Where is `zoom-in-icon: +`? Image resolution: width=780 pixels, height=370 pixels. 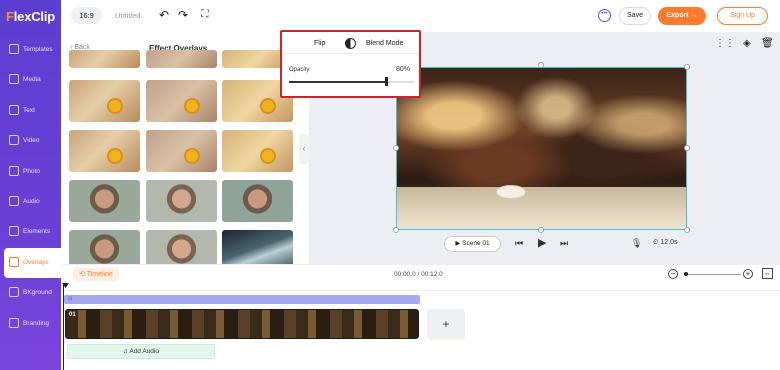
zoom-in-icon: + is located at coordinates (748, 274).